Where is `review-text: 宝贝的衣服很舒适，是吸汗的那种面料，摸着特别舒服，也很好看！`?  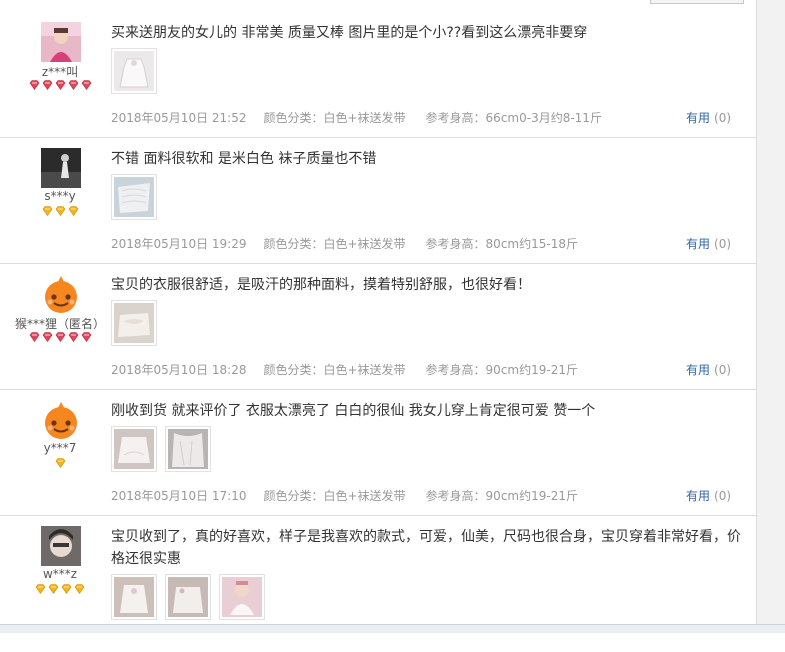 review-text: 宝贝的衣服很舒适，是吸汗的那种面料，摸着特别舒服，也很好看！ is located at coordinates (321, 285).